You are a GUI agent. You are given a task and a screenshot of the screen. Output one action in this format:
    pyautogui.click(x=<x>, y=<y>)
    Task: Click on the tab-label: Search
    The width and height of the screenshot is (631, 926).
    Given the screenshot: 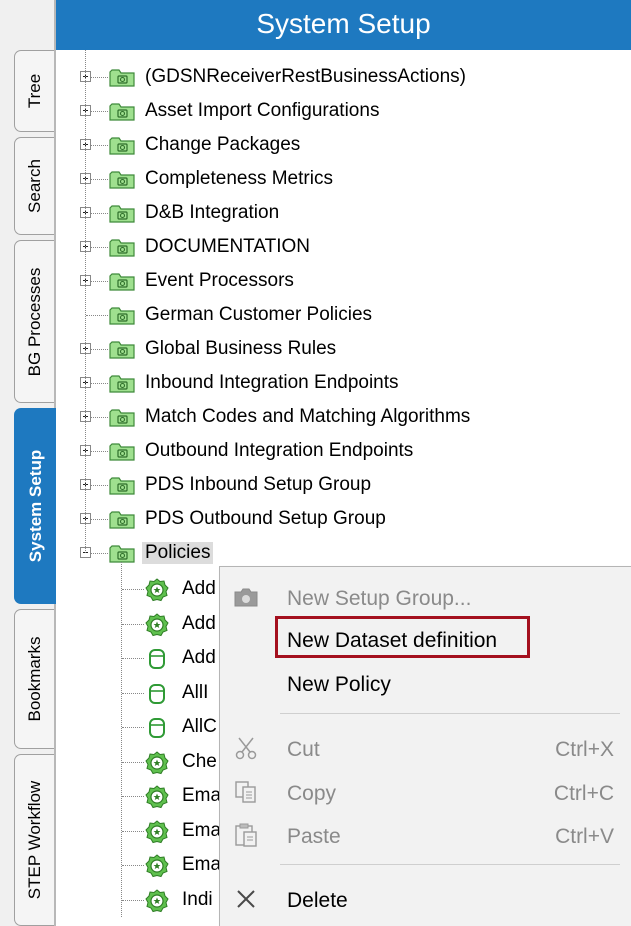 What is the action you would take?
    pyautogui.click(x=34, y=186)
    